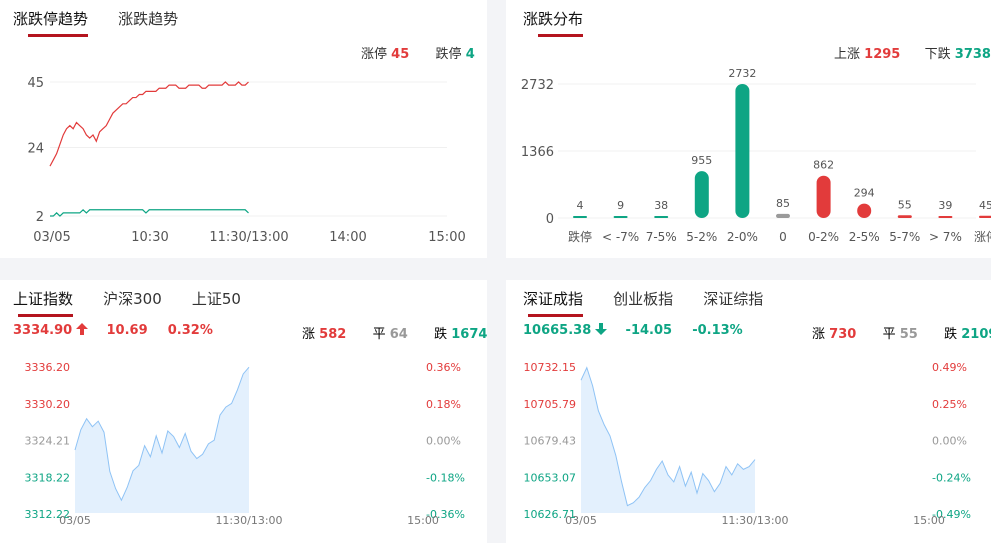 Image resolution: width=991 pixels, height=543 pixels. What do you see at coordinates (864, 237) in the screenshot?
I see `category-label: 2-5%` at bounding box center [864, 237].